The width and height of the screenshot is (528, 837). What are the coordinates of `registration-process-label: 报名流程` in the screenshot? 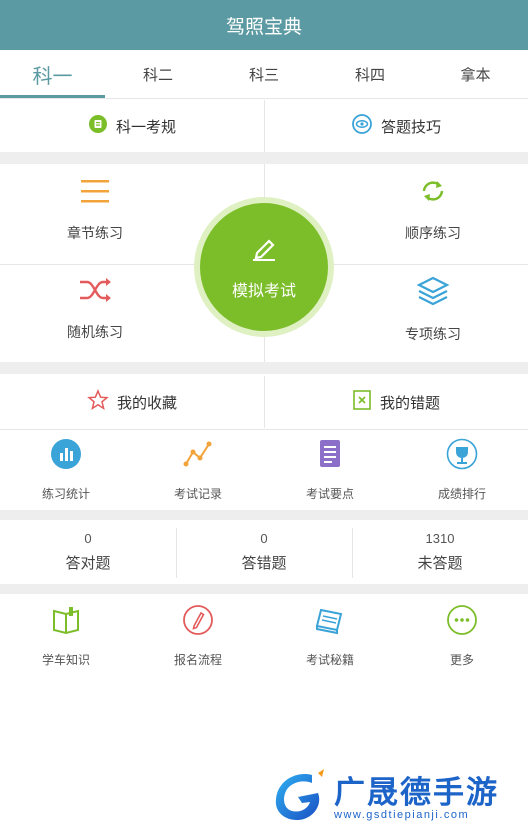 It's located at (197, 660).